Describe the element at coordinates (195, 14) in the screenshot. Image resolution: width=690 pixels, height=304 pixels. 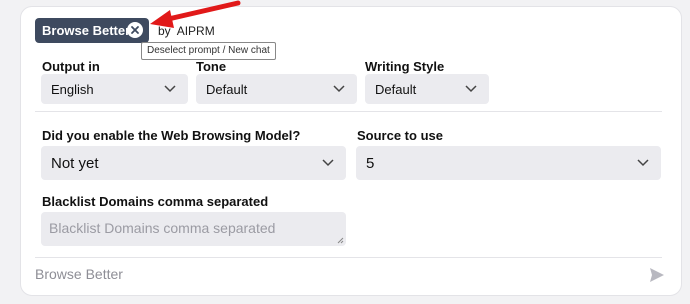
I see `annotation-arrow` at that location.